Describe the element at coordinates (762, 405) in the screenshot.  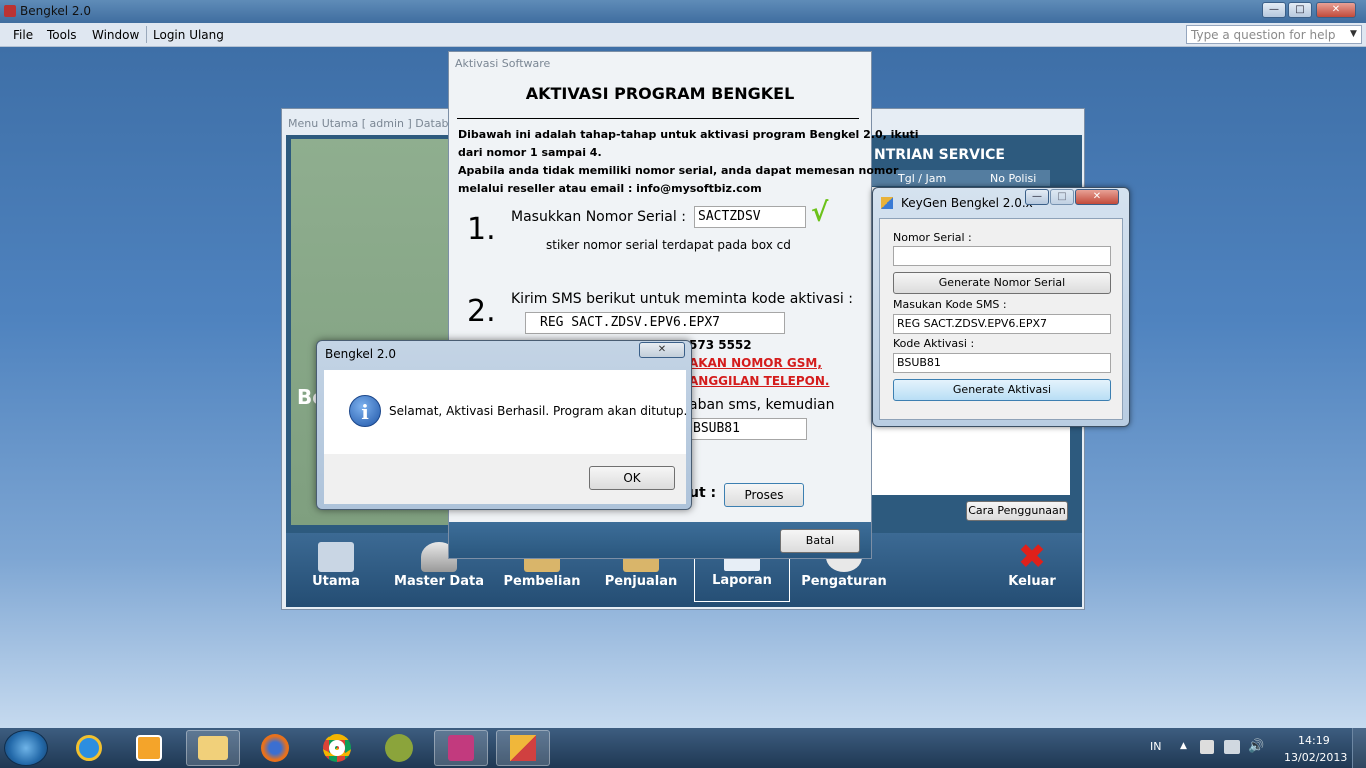
I see `step3-label: aban sms, kemudian` at that location.